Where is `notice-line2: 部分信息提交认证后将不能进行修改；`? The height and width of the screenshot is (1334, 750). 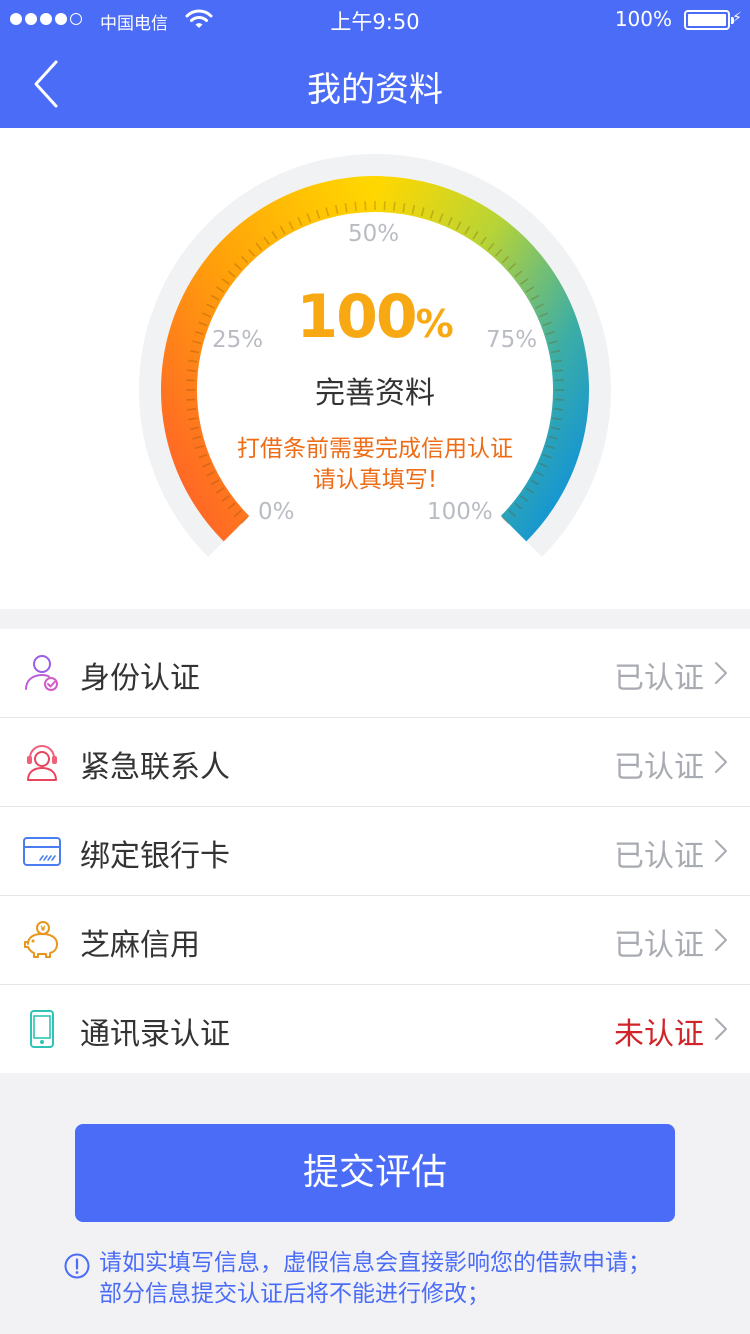
notice-line2: 部分信息提交认证后将不能进行修改； is located at coordinates (294, 1294).